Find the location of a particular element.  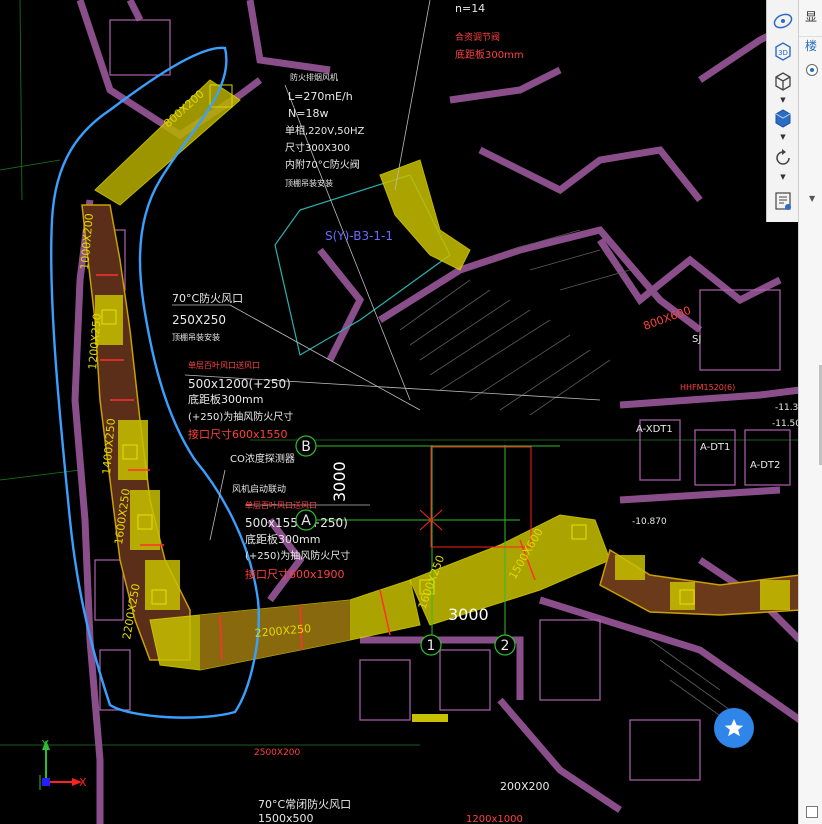

valve-70-note: 顶棚吊装安装 is located at coordinates (196, 337).